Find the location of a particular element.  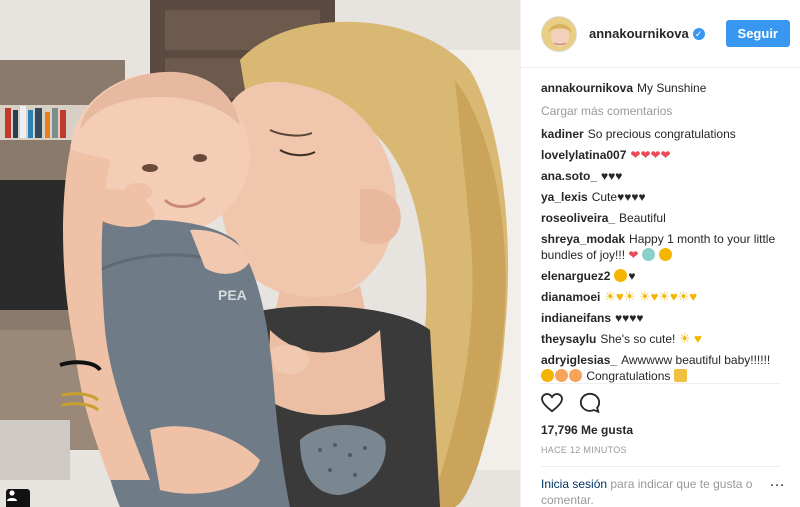

comment-username: ya_lexis is located at coordinates (564, 197).